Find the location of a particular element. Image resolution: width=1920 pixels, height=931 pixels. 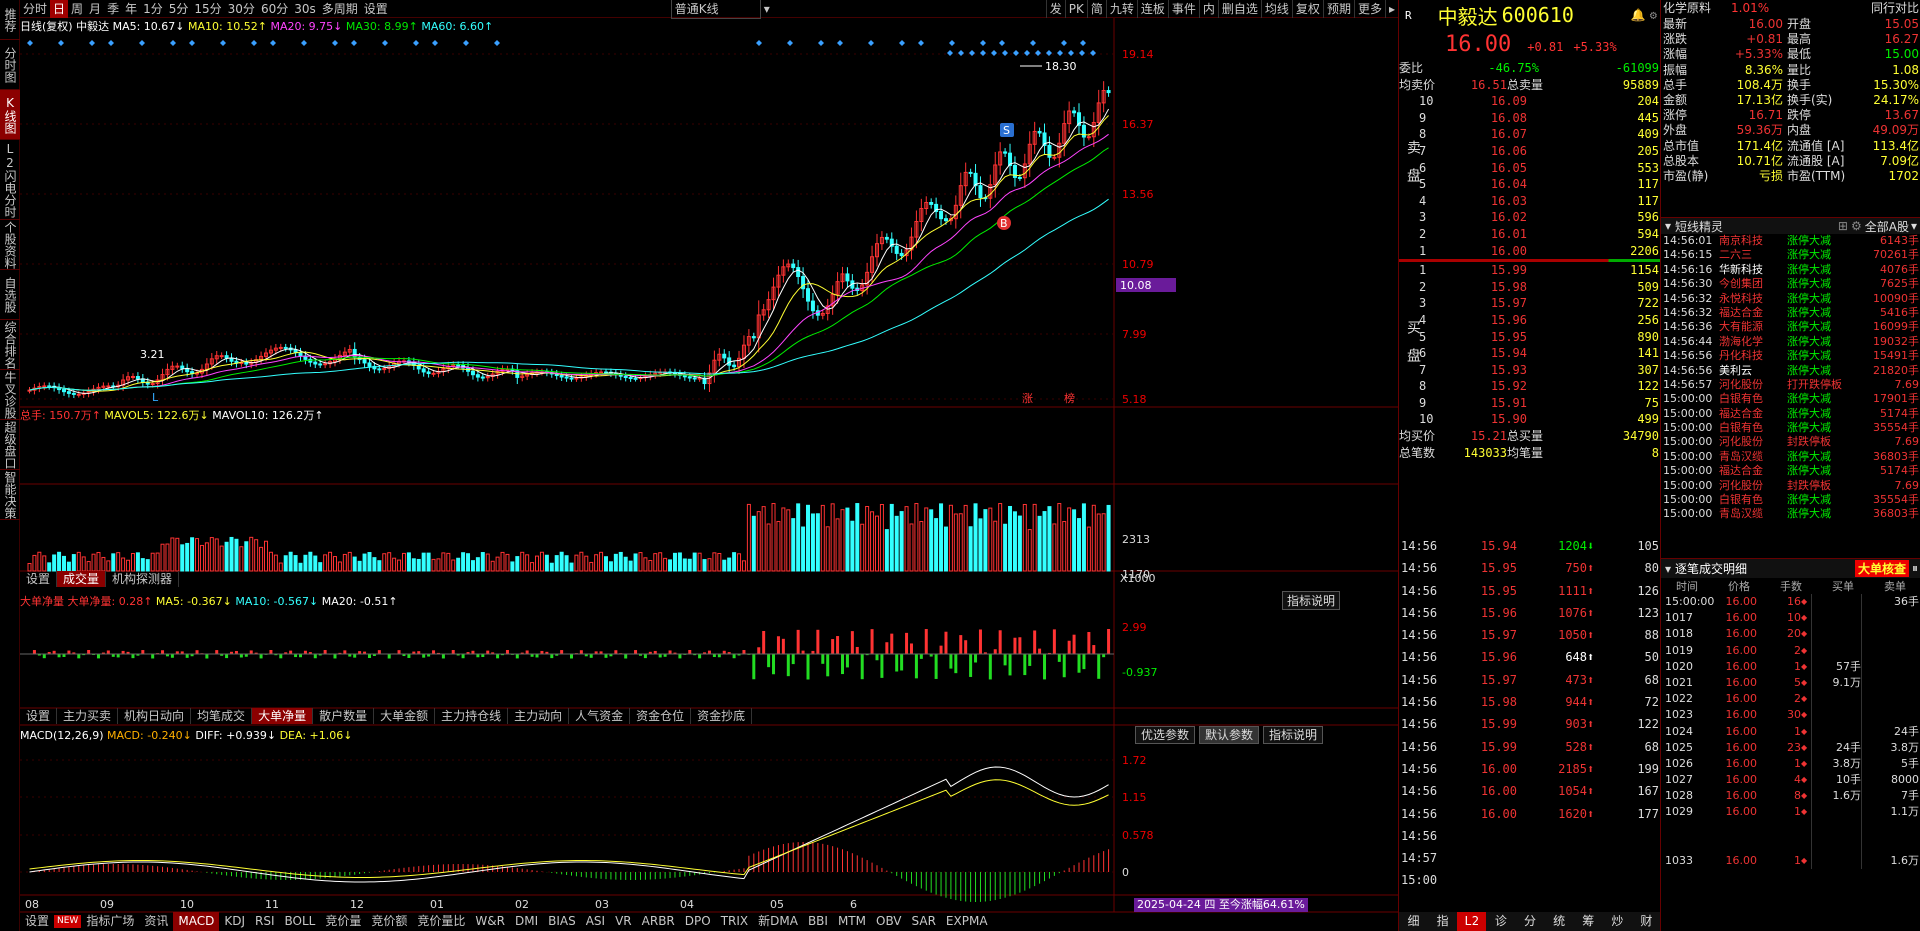

indtabs-2: 机构日动向 is located at coordinates (155, 716).